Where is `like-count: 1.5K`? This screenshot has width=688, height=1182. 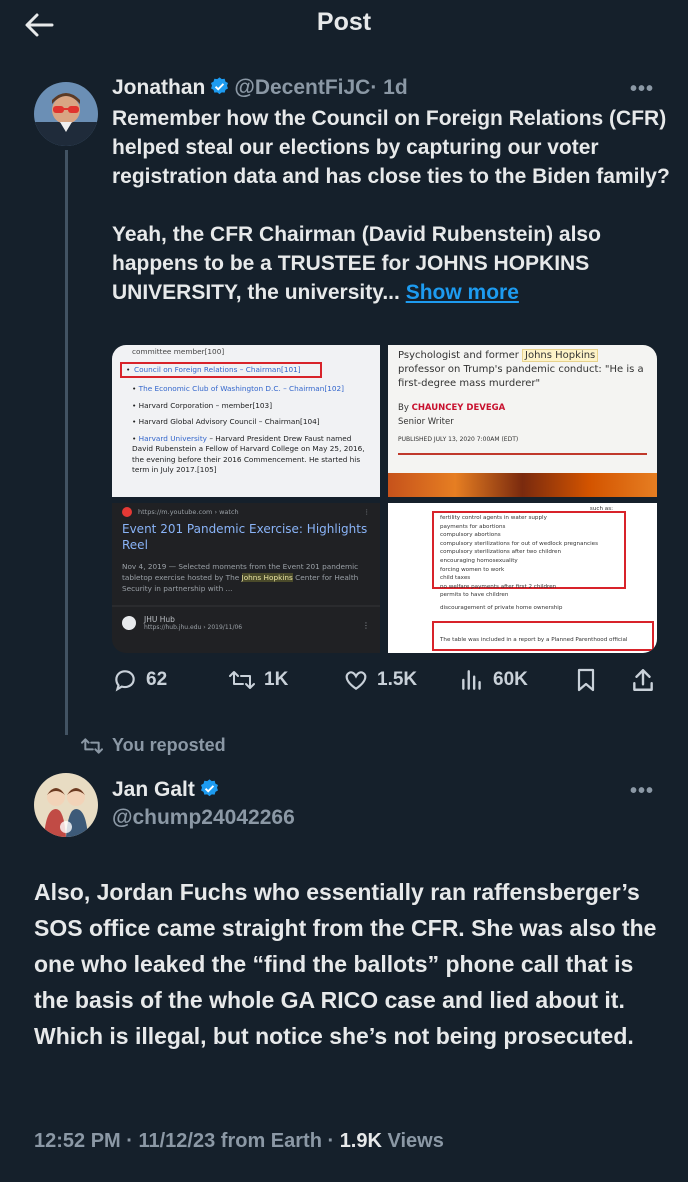
like-count: 1.5K is located at coordinates (397, 679).